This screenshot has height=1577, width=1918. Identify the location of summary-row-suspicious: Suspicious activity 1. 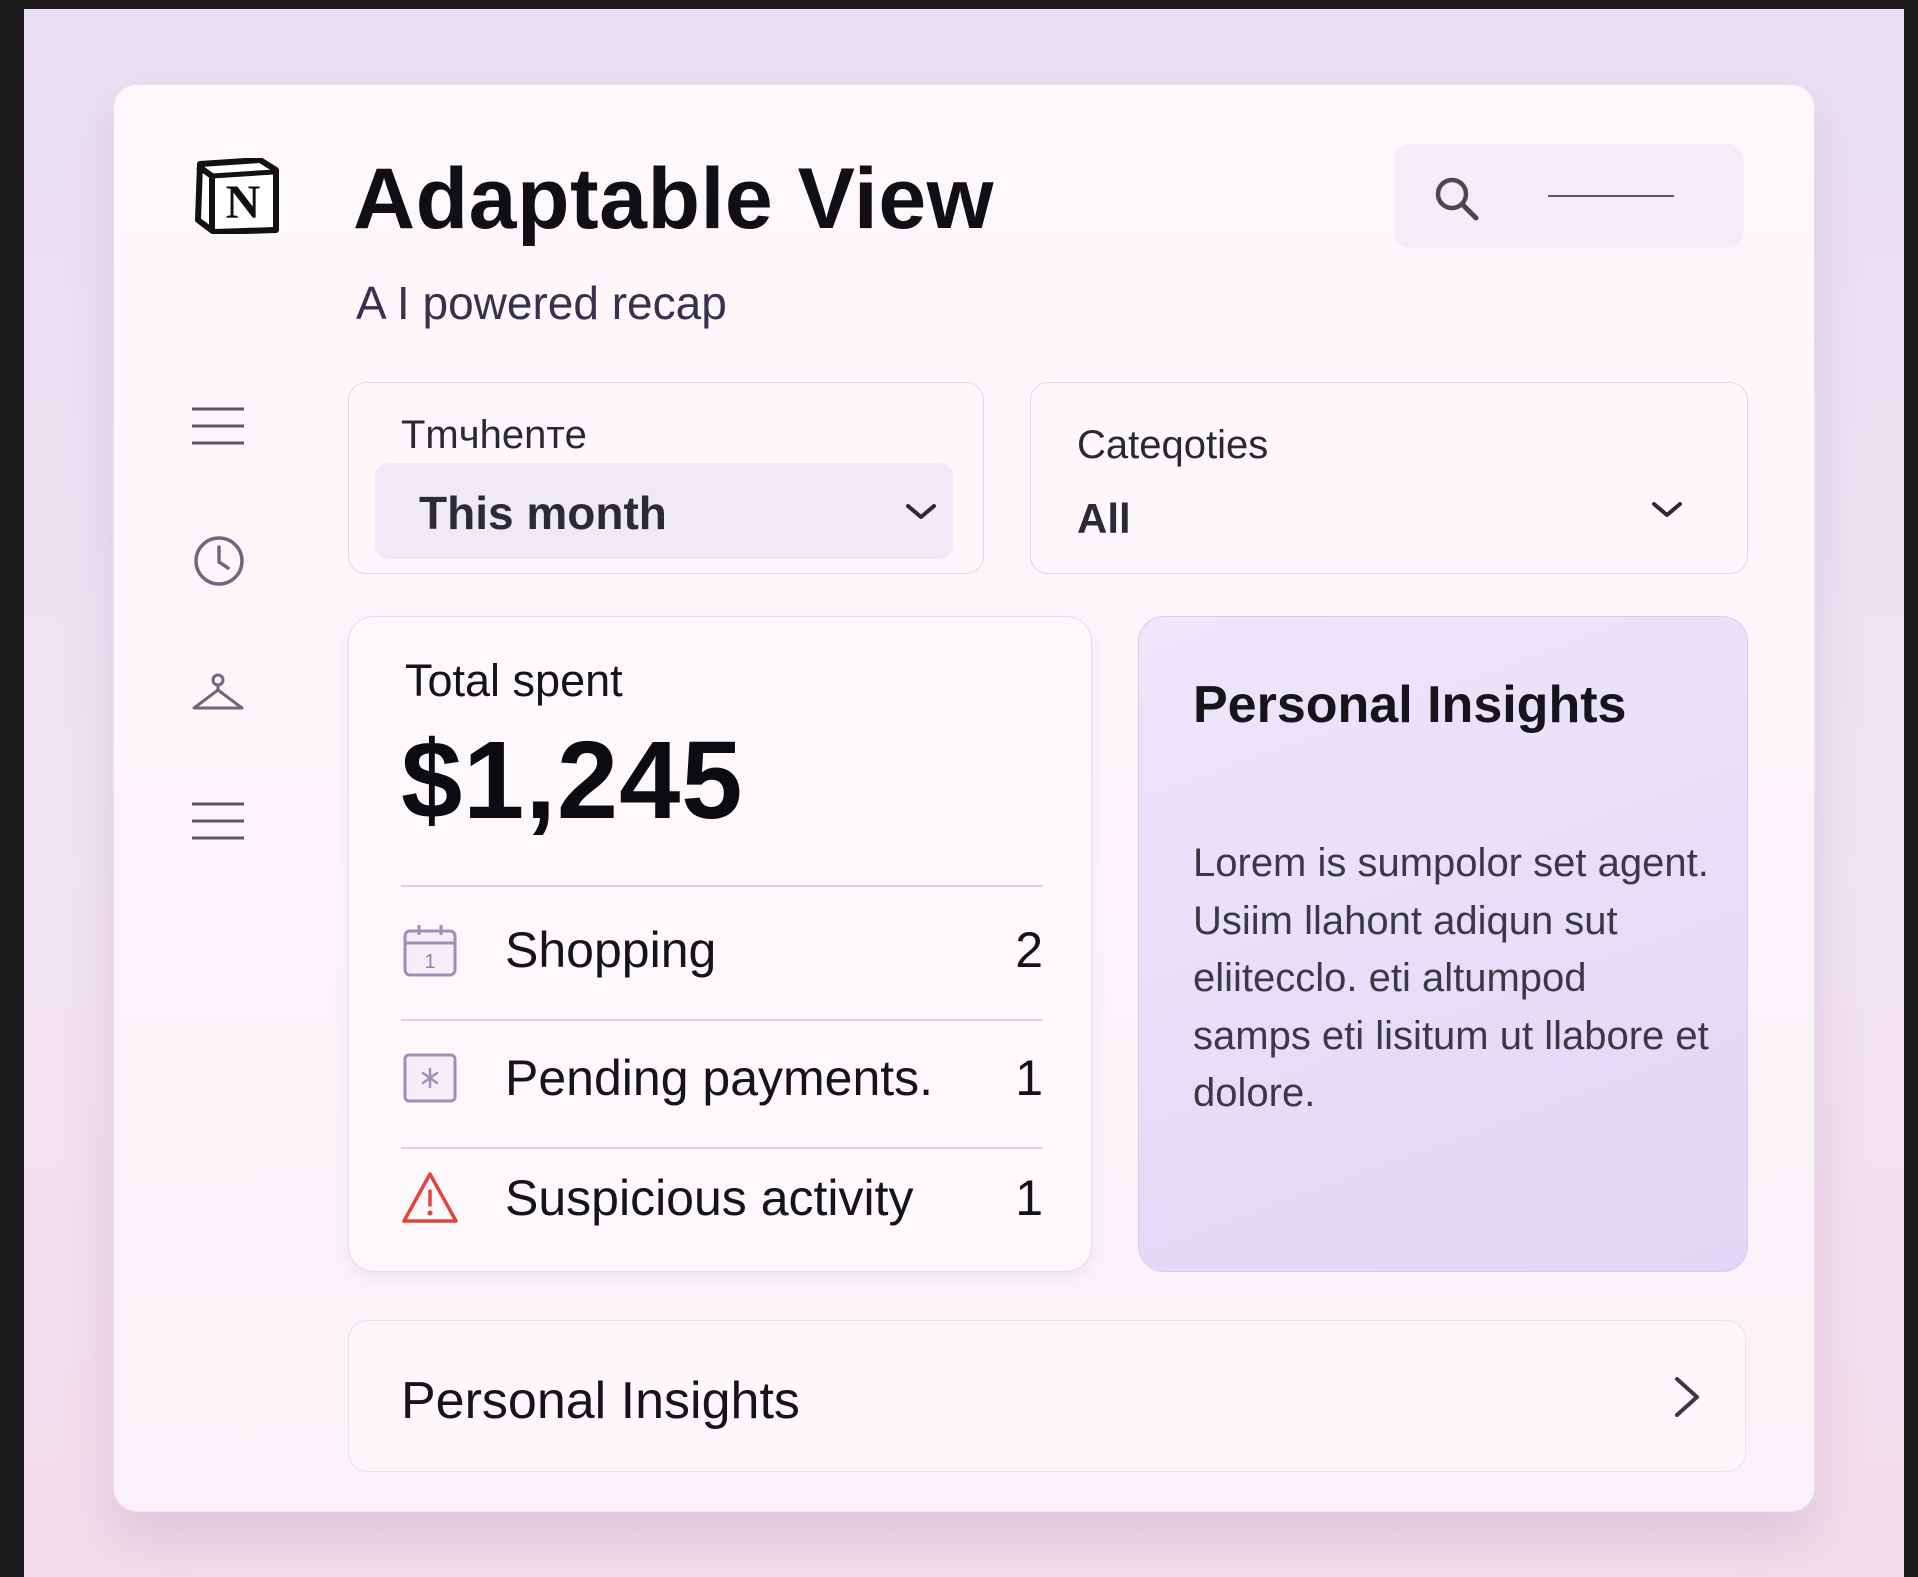
(722, 1197).